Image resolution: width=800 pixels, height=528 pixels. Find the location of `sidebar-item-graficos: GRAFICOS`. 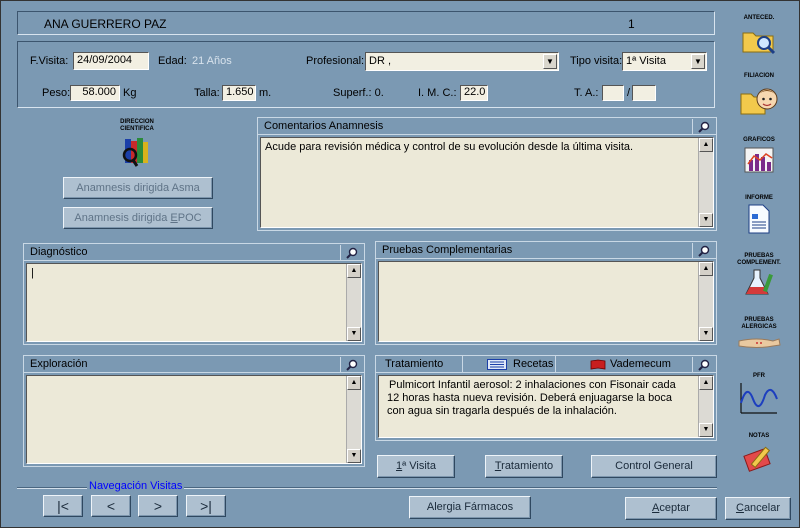

sidebar-item-graficos: GRAFICOS is located at coordinates (759, 157).